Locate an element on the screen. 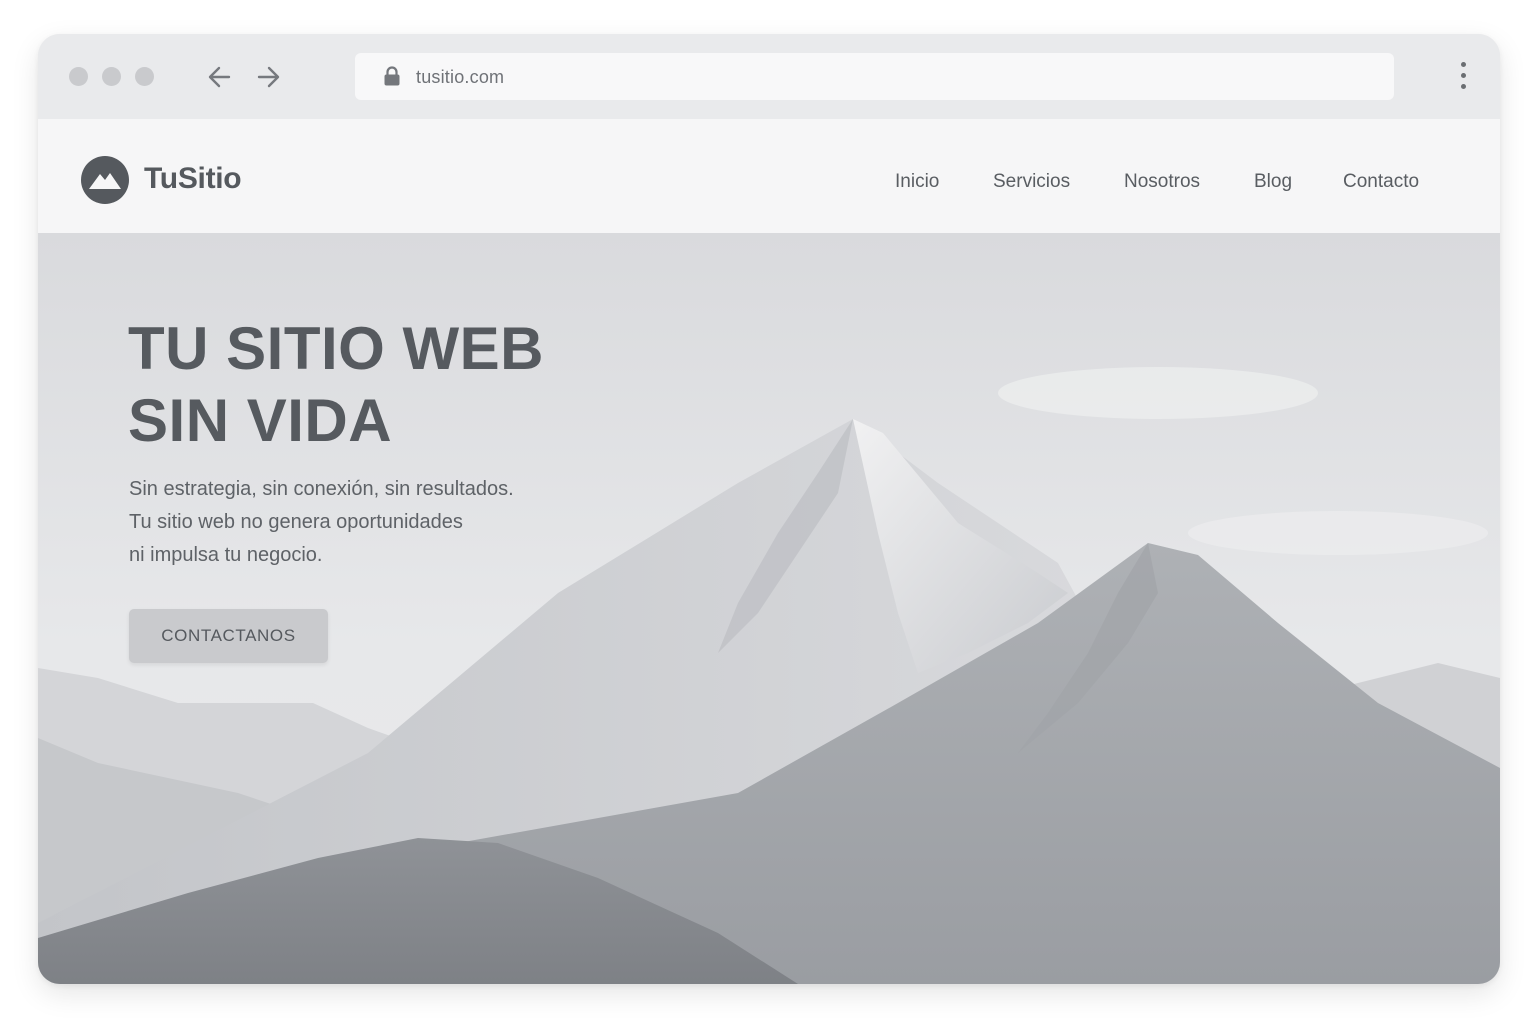 The width and height of the screenshot is (1536, 1024). hero-subtitle-line: ni impulsa tu negocio. is located at coordinates (226, 555).